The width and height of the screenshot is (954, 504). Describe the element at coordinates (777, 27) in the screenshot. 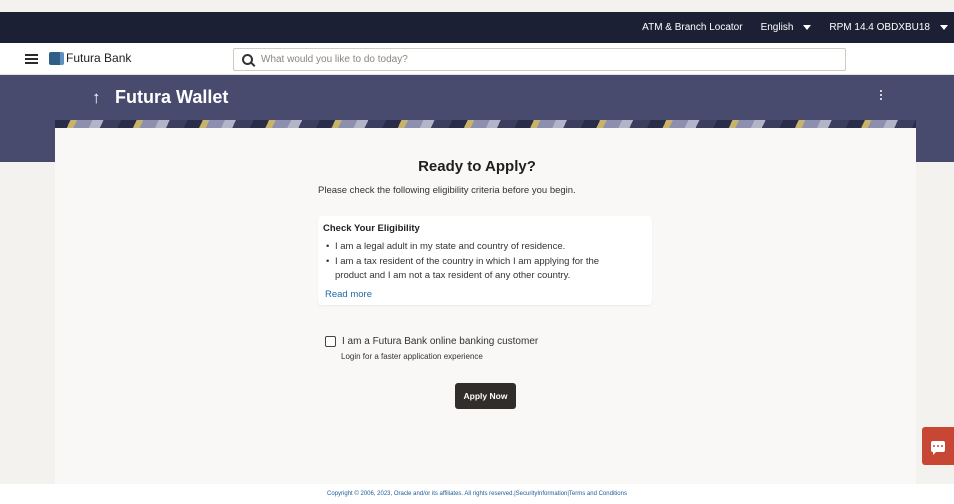

I see `language-label: English` at that location.